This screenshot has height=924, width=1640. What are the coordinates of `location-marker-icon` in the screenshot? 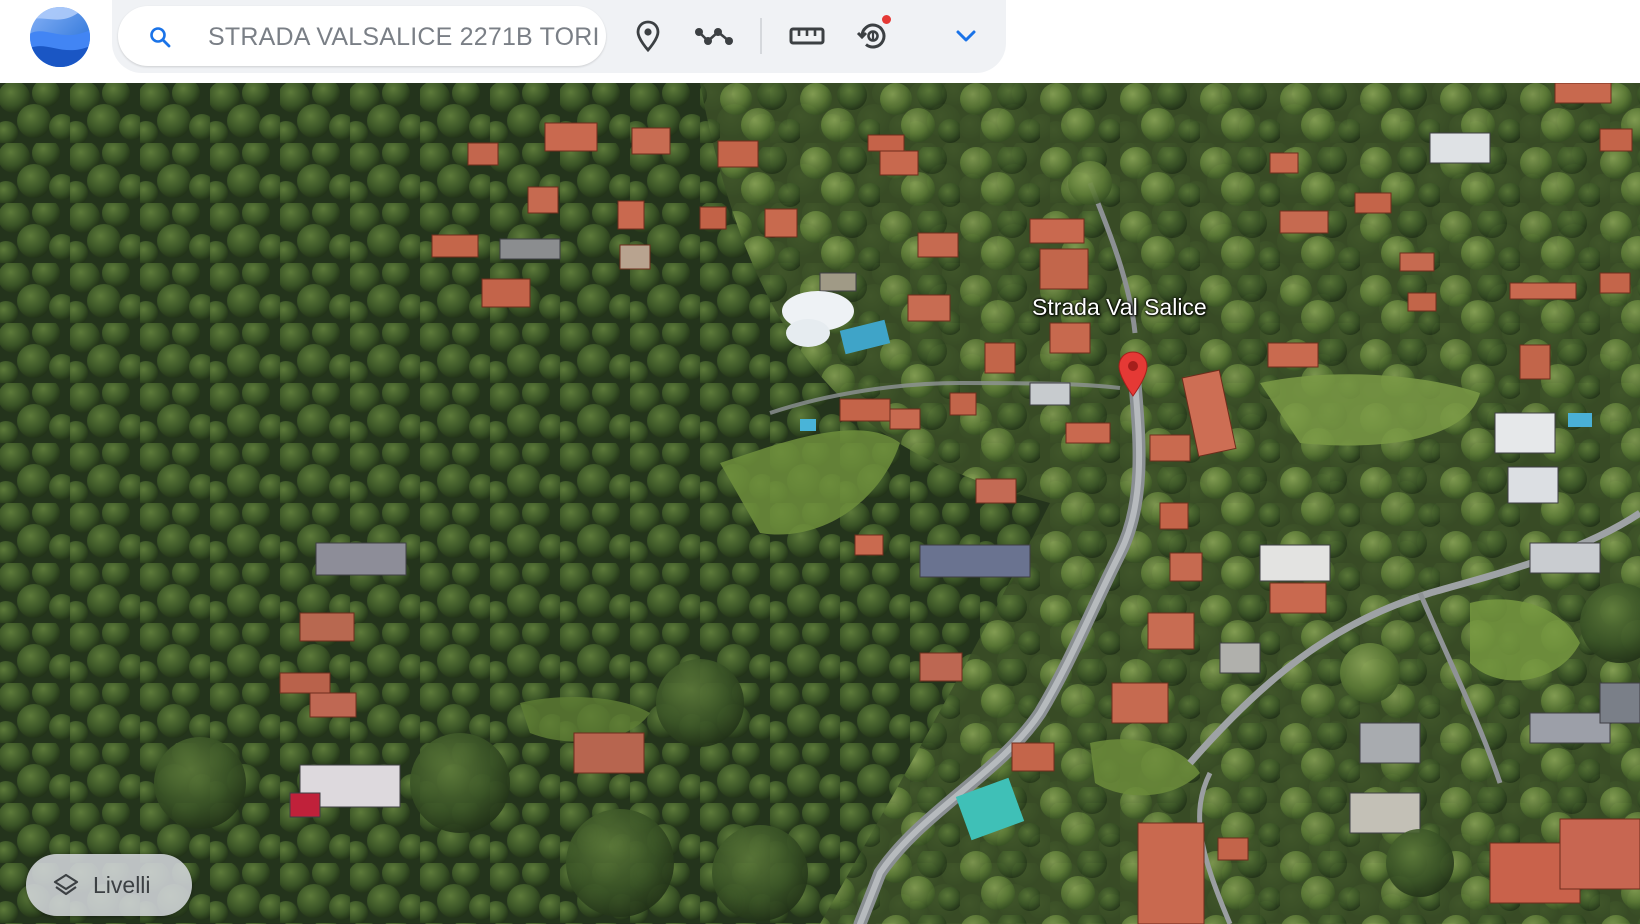 It's located at (1133, 374).